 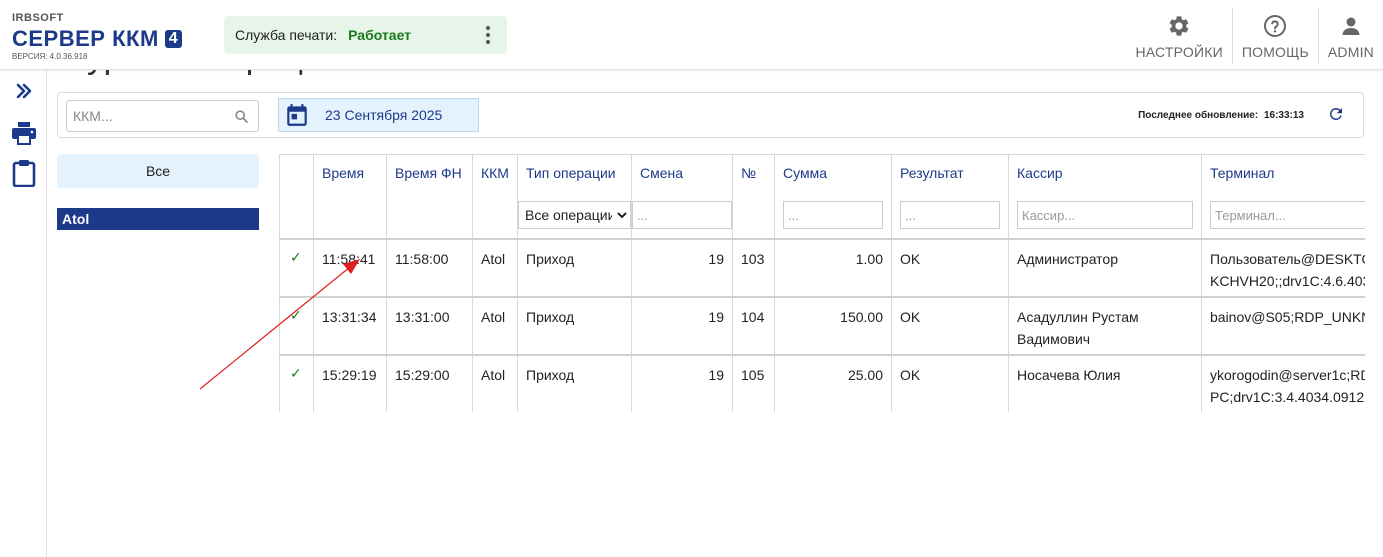 I want to click on last-update-label: Последнее обновление:, so click(x=1198, y=115).